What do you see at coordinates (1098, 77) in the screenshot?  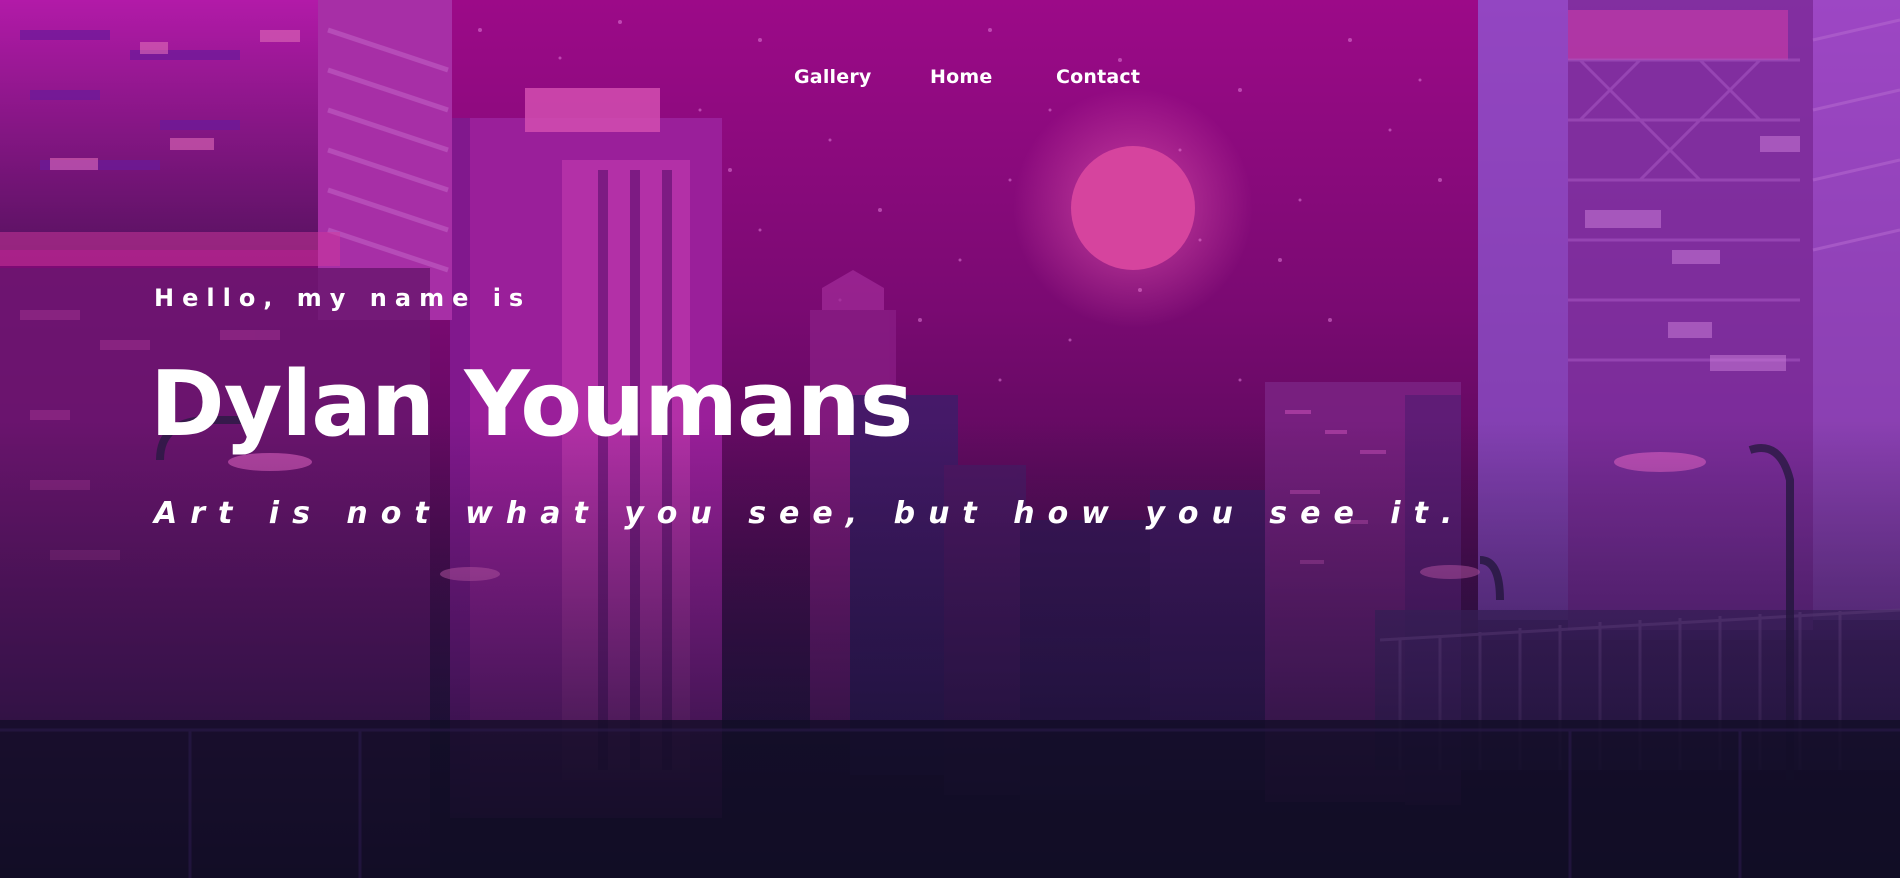 I see `nav-link-contact: Contact` at bounding box center [1098, 77].